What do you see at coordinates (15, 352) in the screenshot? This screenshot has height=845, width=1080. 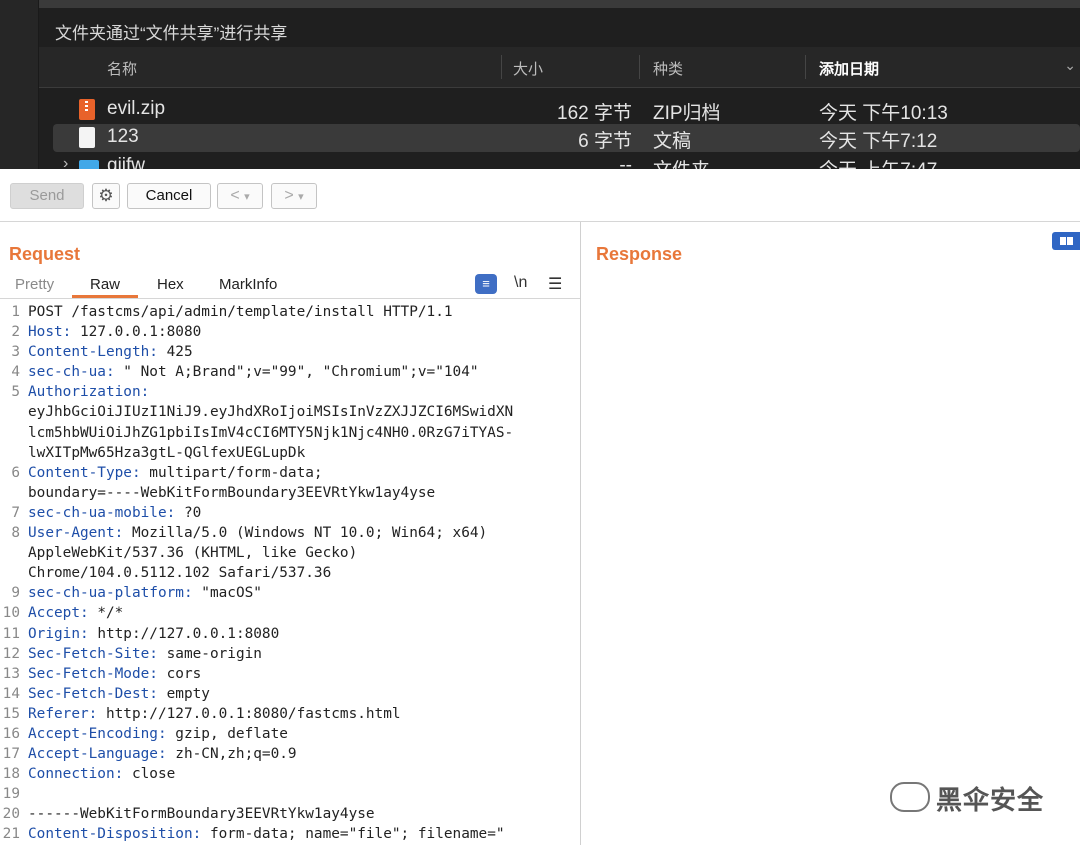 I see `line-number: 3` at bounding box center [15, 352].